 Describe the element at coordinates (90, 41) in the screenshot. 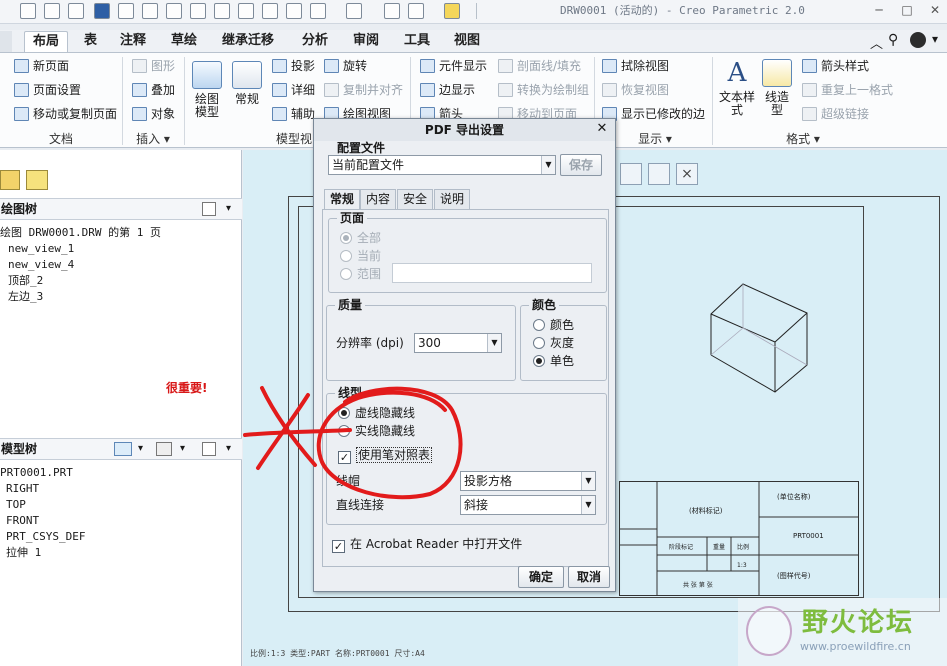

I see `tab-table: 表` at that location.